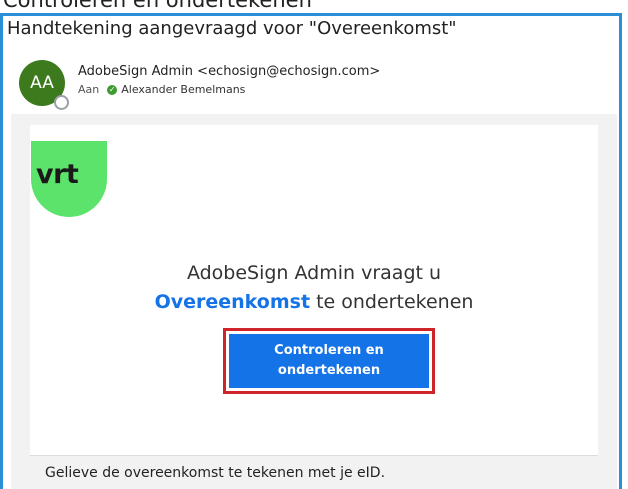 The height and width of the screenshot is (489, 628). Describe the element at coordinates (89, 89) in the screenshot. I see `to-label: Aan` at that location.